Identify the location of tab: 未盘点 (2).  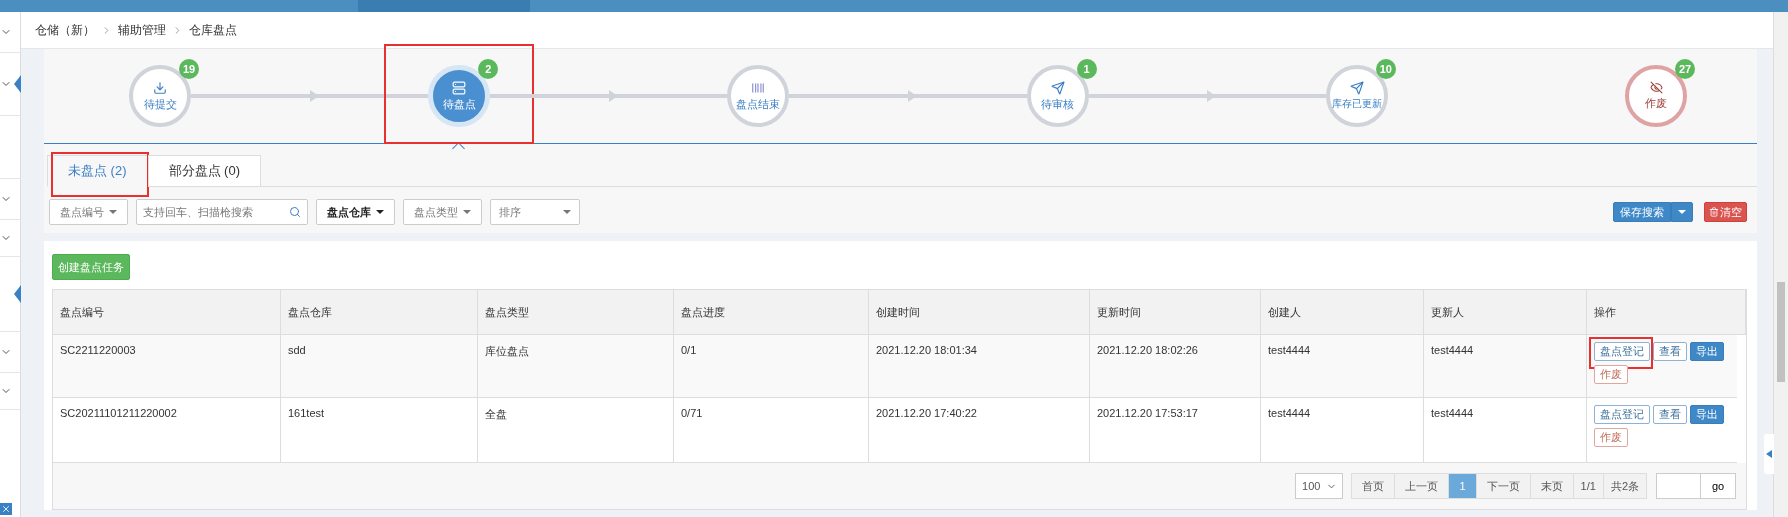
(97, 171).